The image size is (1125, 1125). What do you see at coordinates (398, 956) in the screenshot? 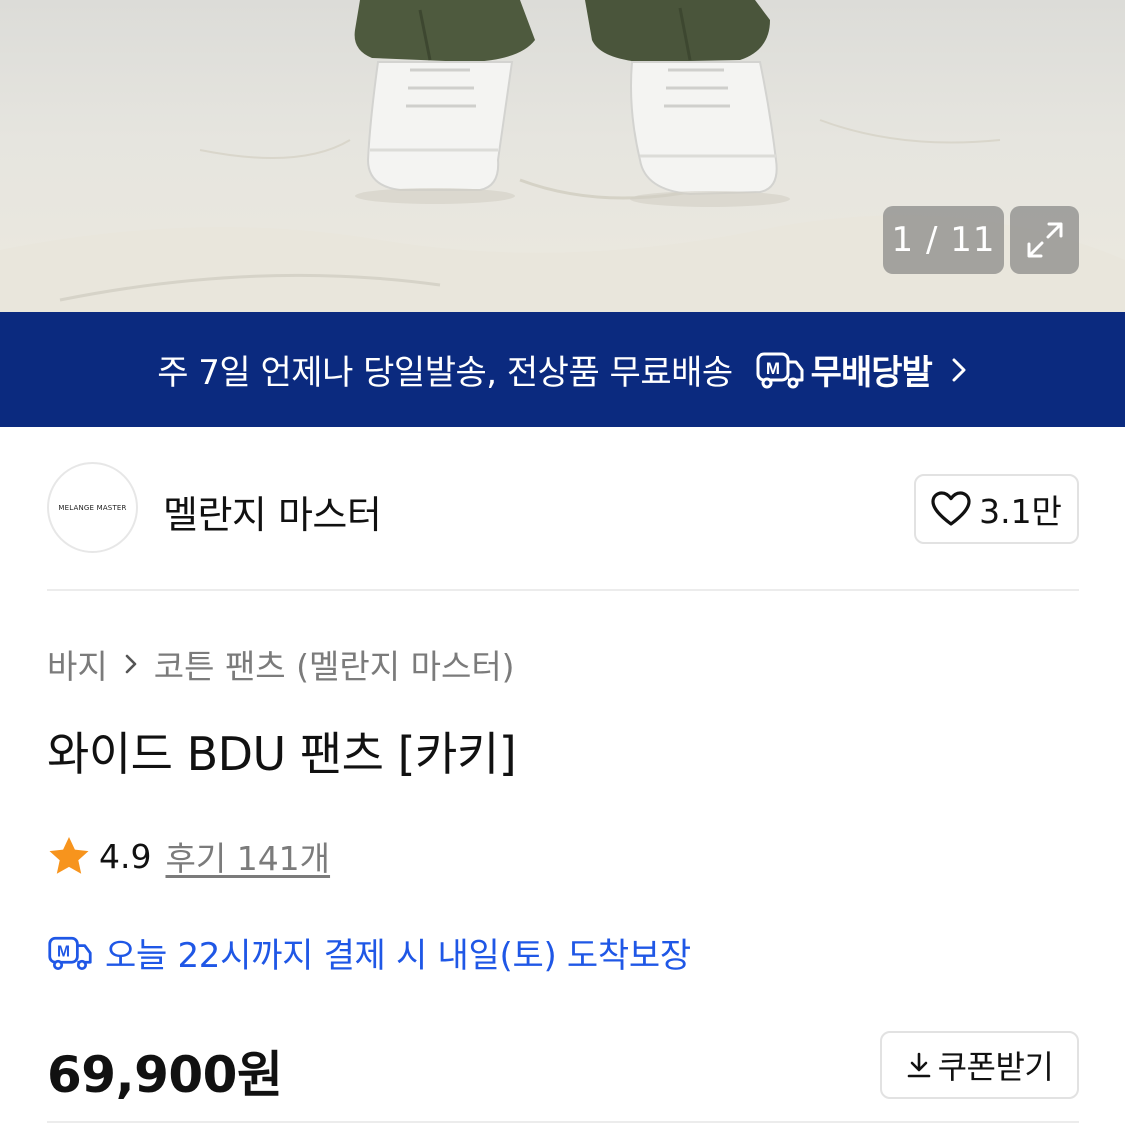
I see `delivery-text: 오늘 22시까지 결제 시 내일(토) 도착보장` at bounding box center [398, 956].